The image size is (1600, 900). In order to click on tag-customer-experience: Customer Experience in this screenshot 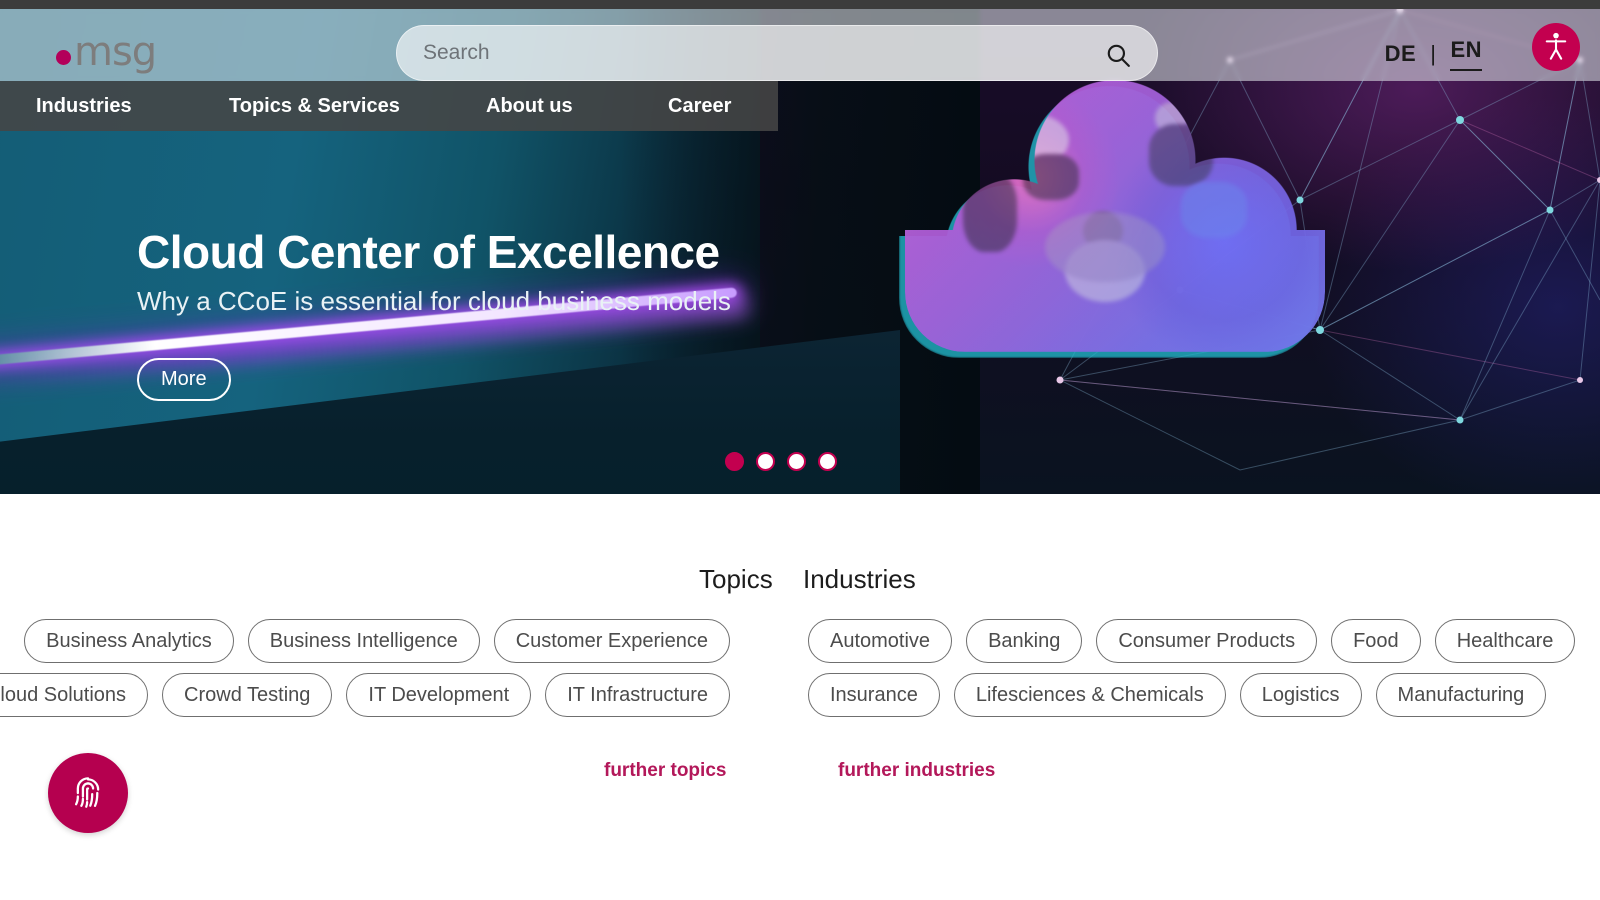, I will do `click(611, 641)`.